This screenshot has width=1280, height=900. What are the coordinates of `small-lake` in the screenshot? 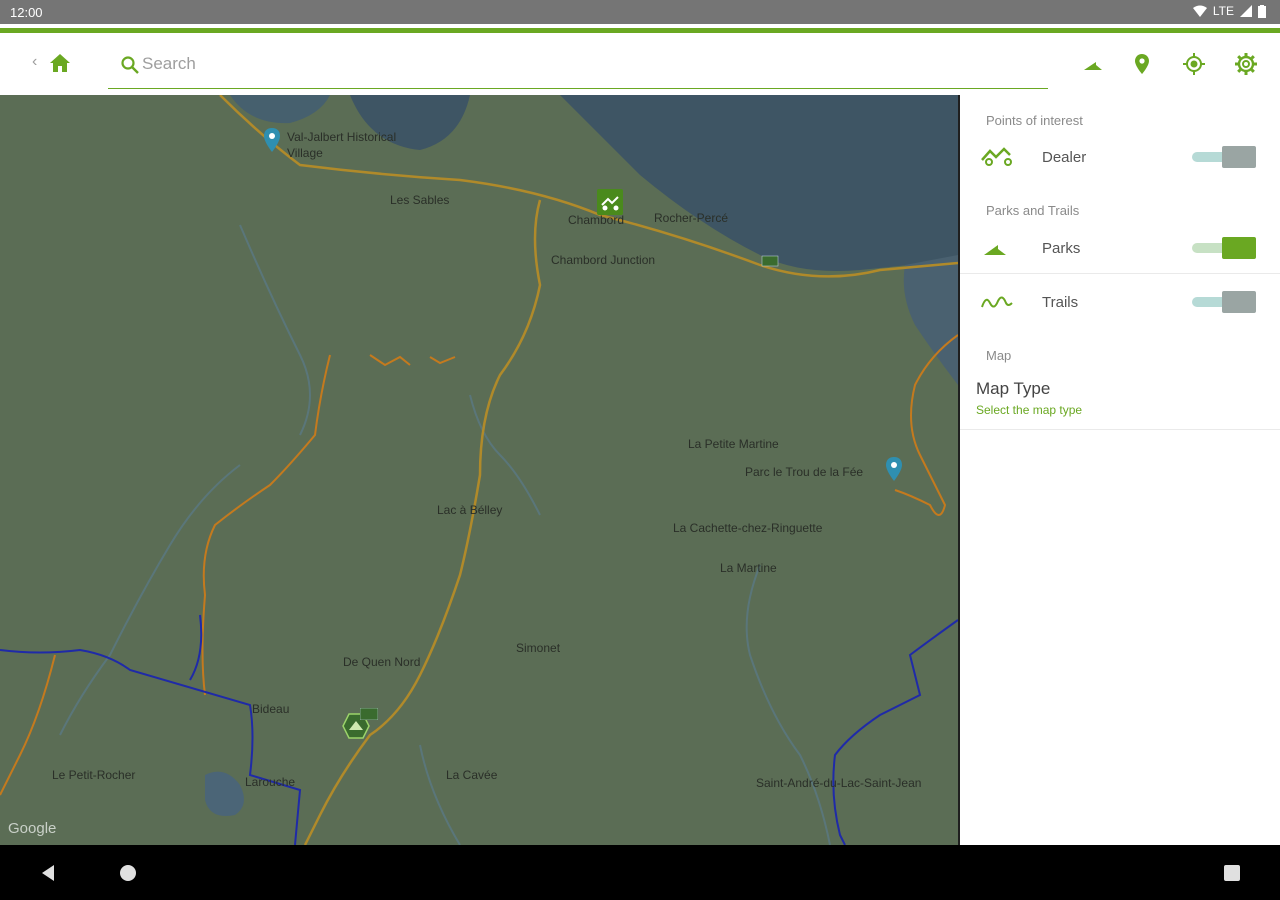 It's located at (224, 793).